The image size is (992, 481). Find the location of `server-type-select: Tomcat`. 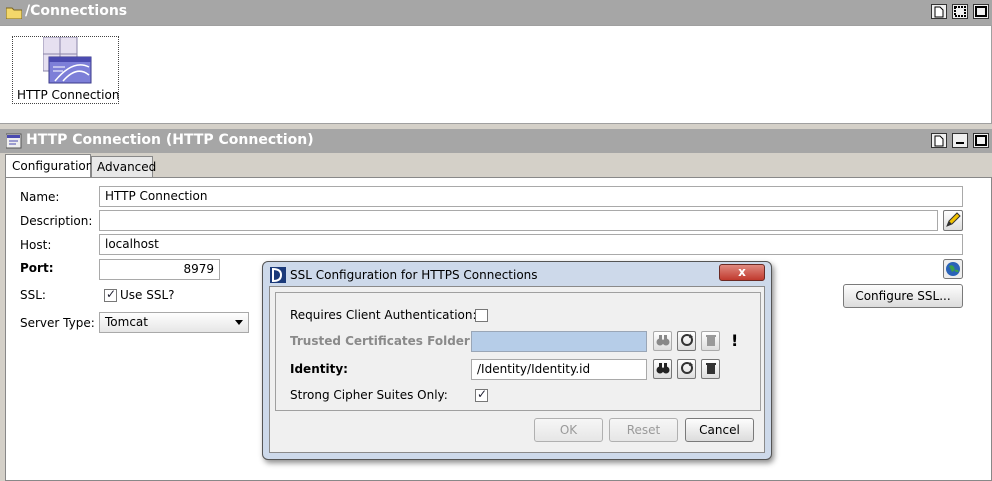

server-type-select: Tomcat is located at coordinates (174, 322).